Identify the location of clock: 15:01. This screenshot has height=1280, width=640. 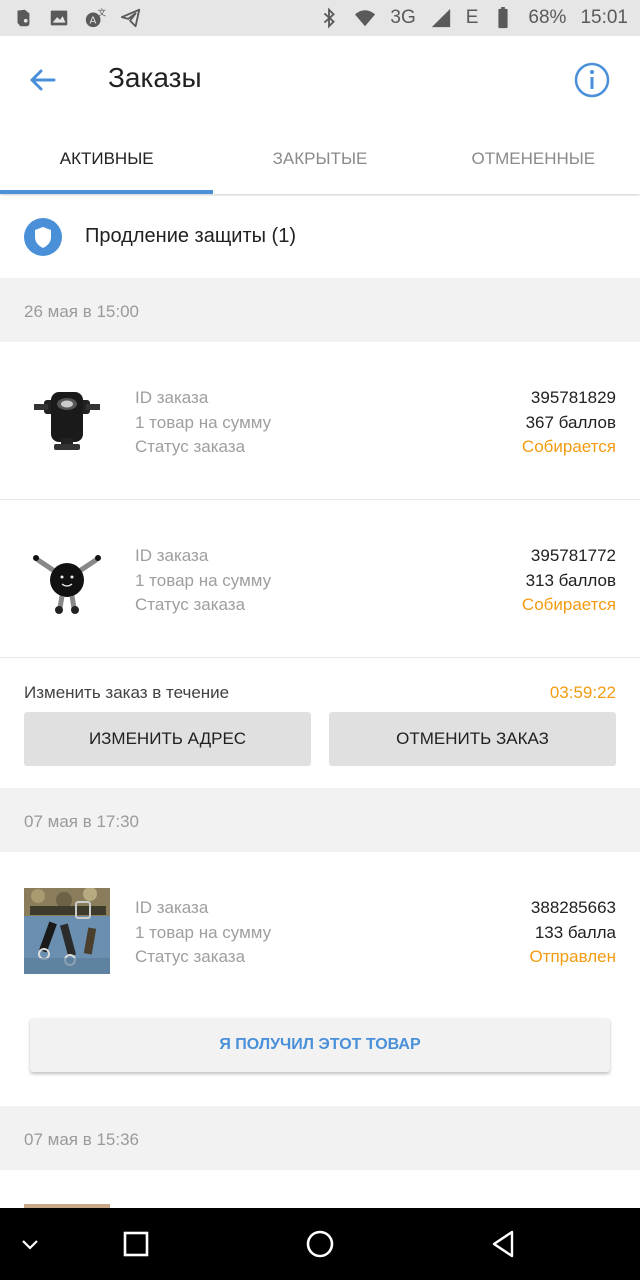
(604, 17).